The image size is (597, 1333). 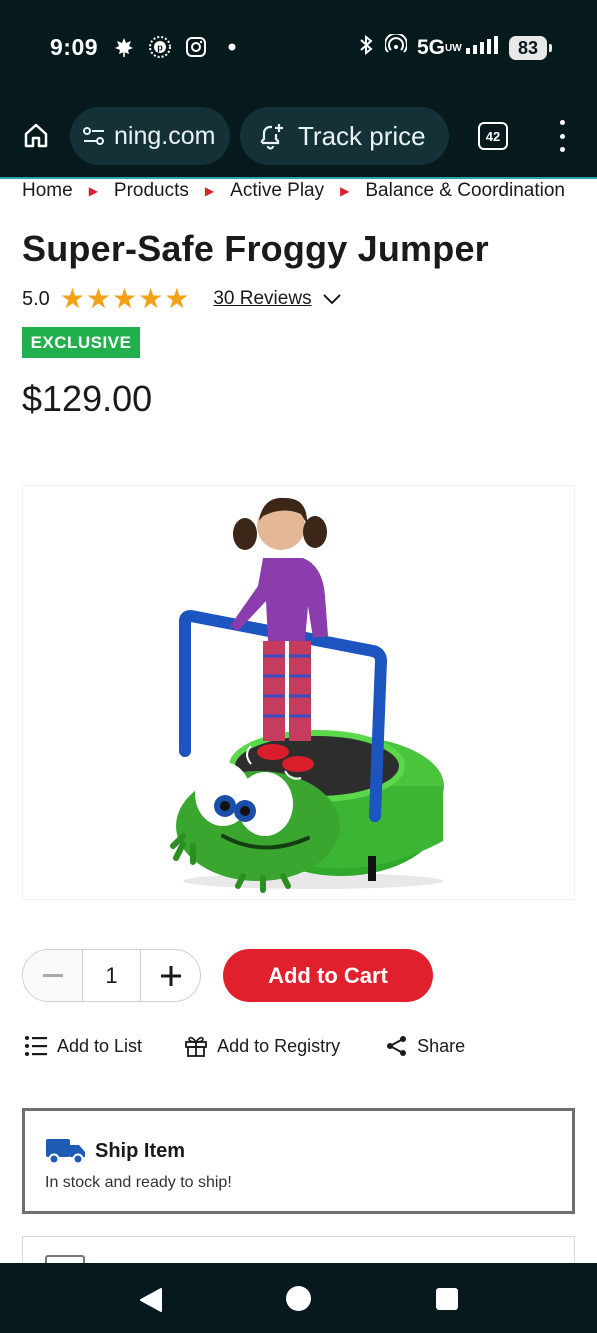 I want to click on bluetooth-icon, so click(x=366, y=48).